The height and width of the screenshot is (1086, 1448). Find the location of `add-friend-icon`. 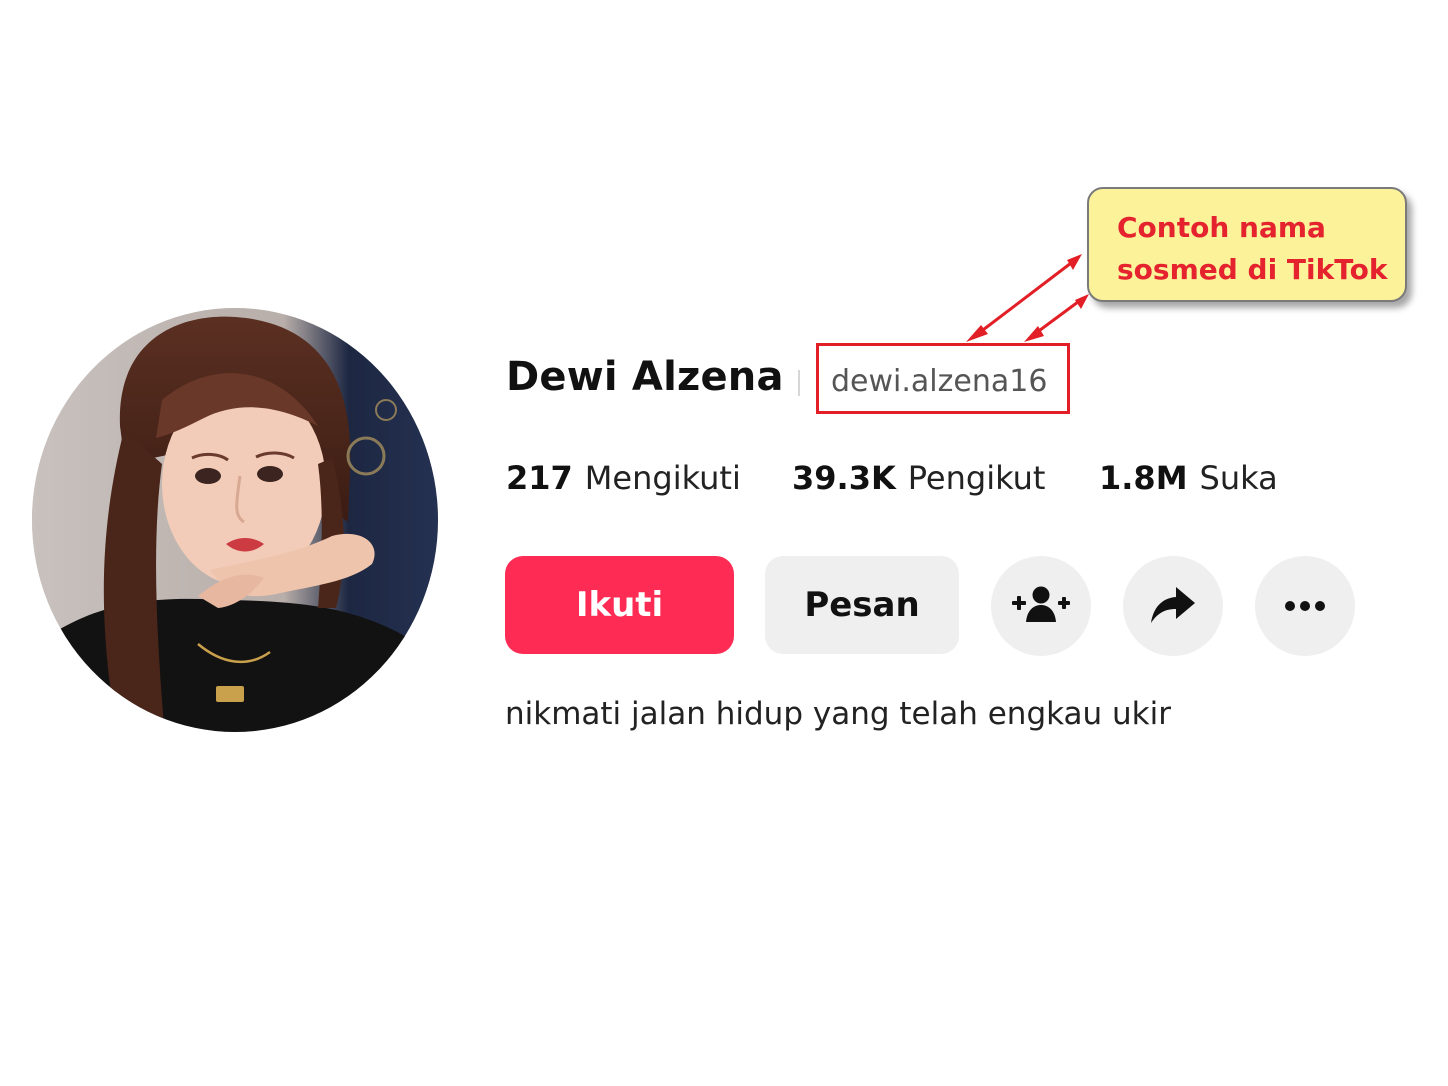

add-friend-icon is located at coordinates (1041, 606).